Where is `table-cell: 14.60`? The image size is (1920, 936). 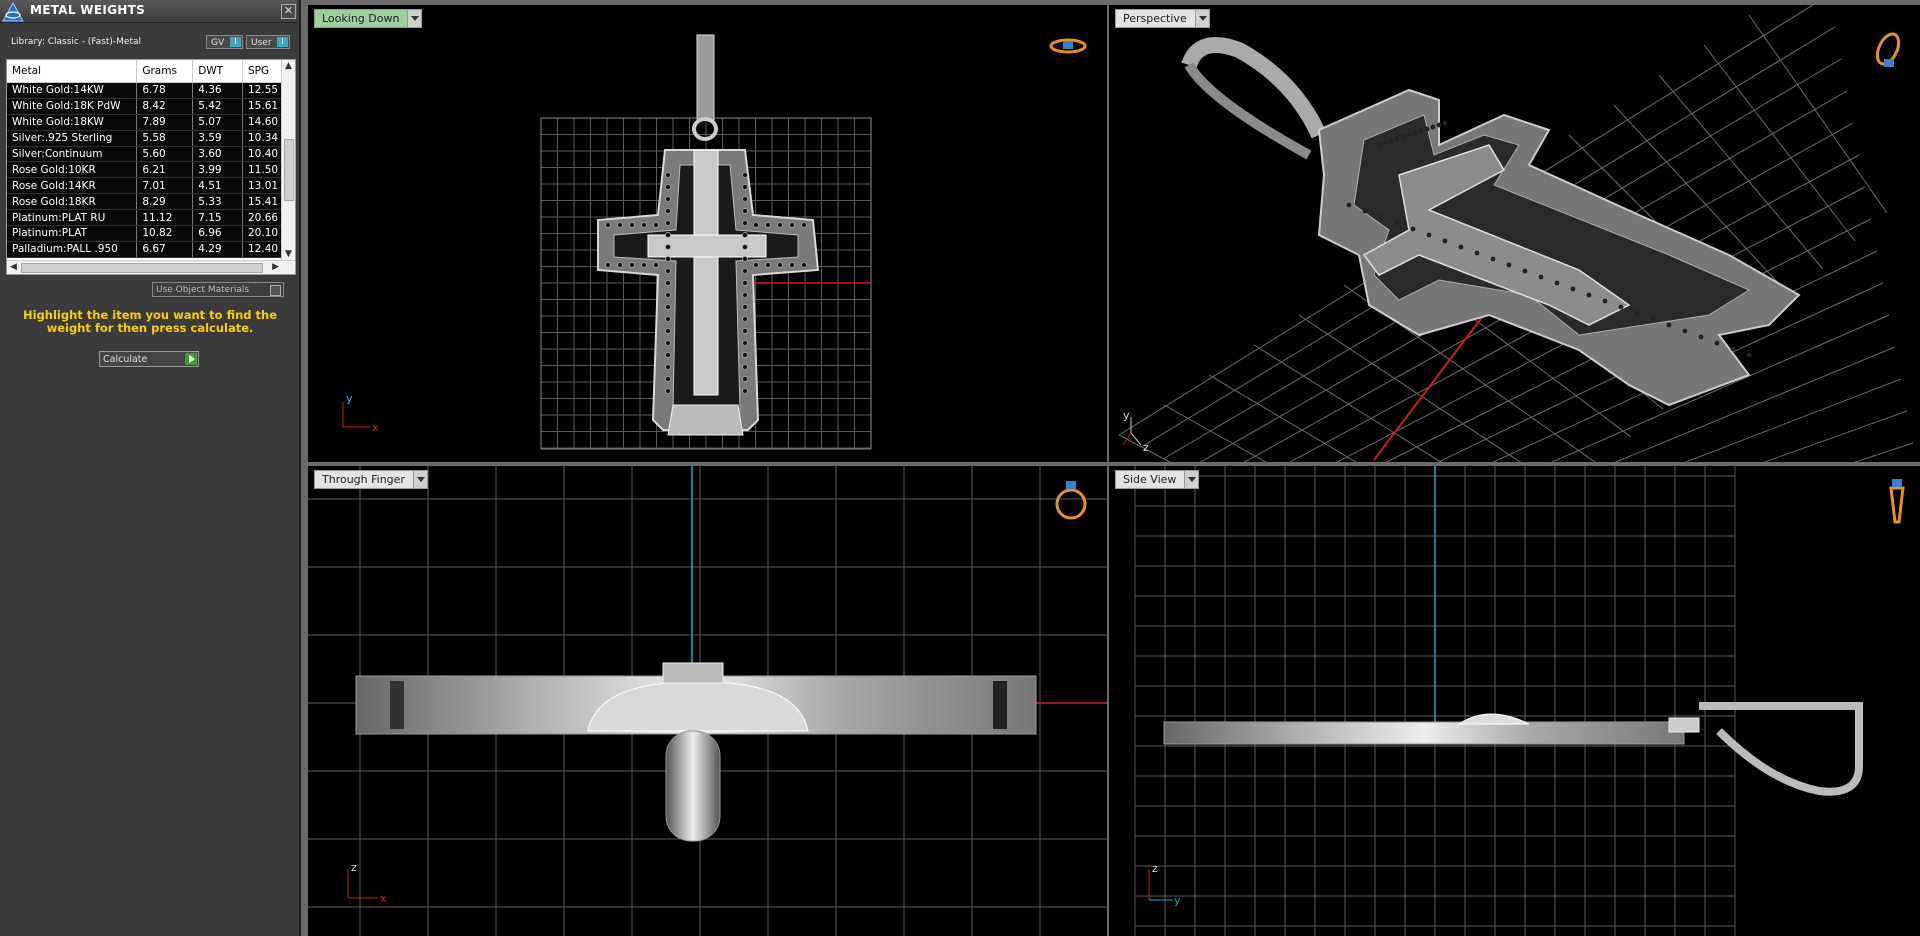 table-cell: 14.60 is located at coordinates (262, 122).